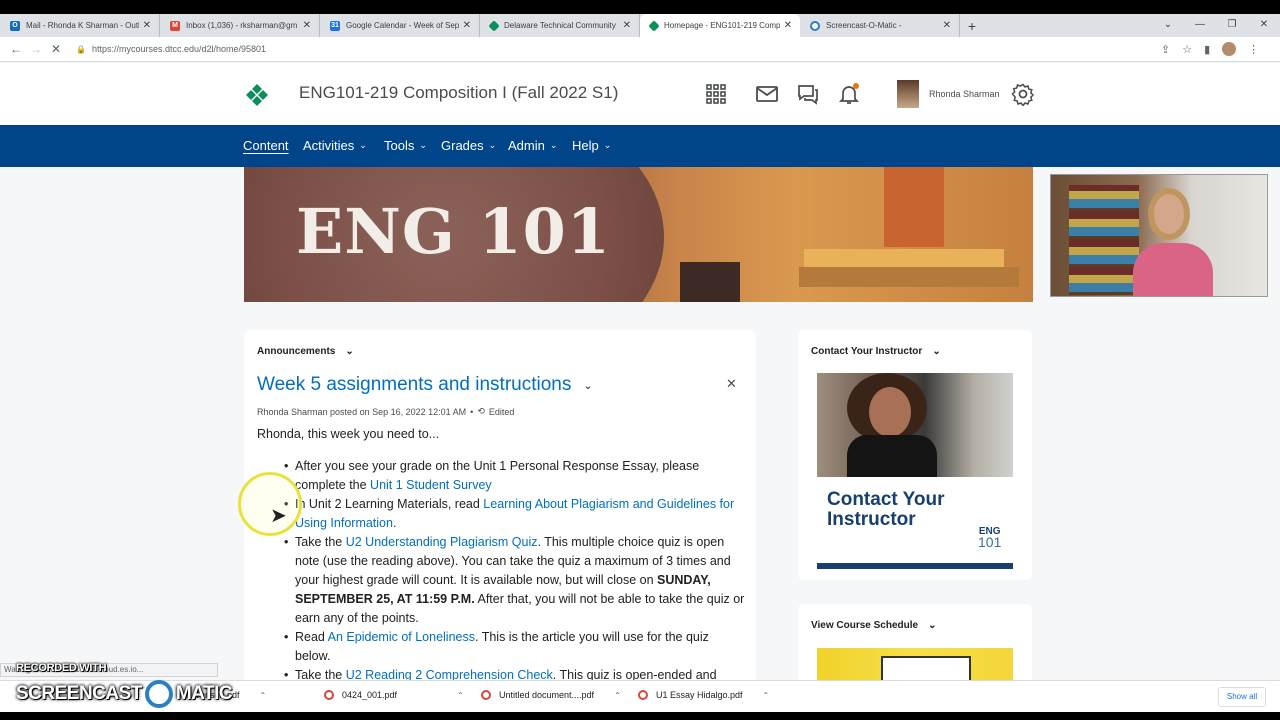  What do you see at coordinates (710, 282) in the screenshot?
I see `banner-pencil-cup` at bounding box center [710, 282].